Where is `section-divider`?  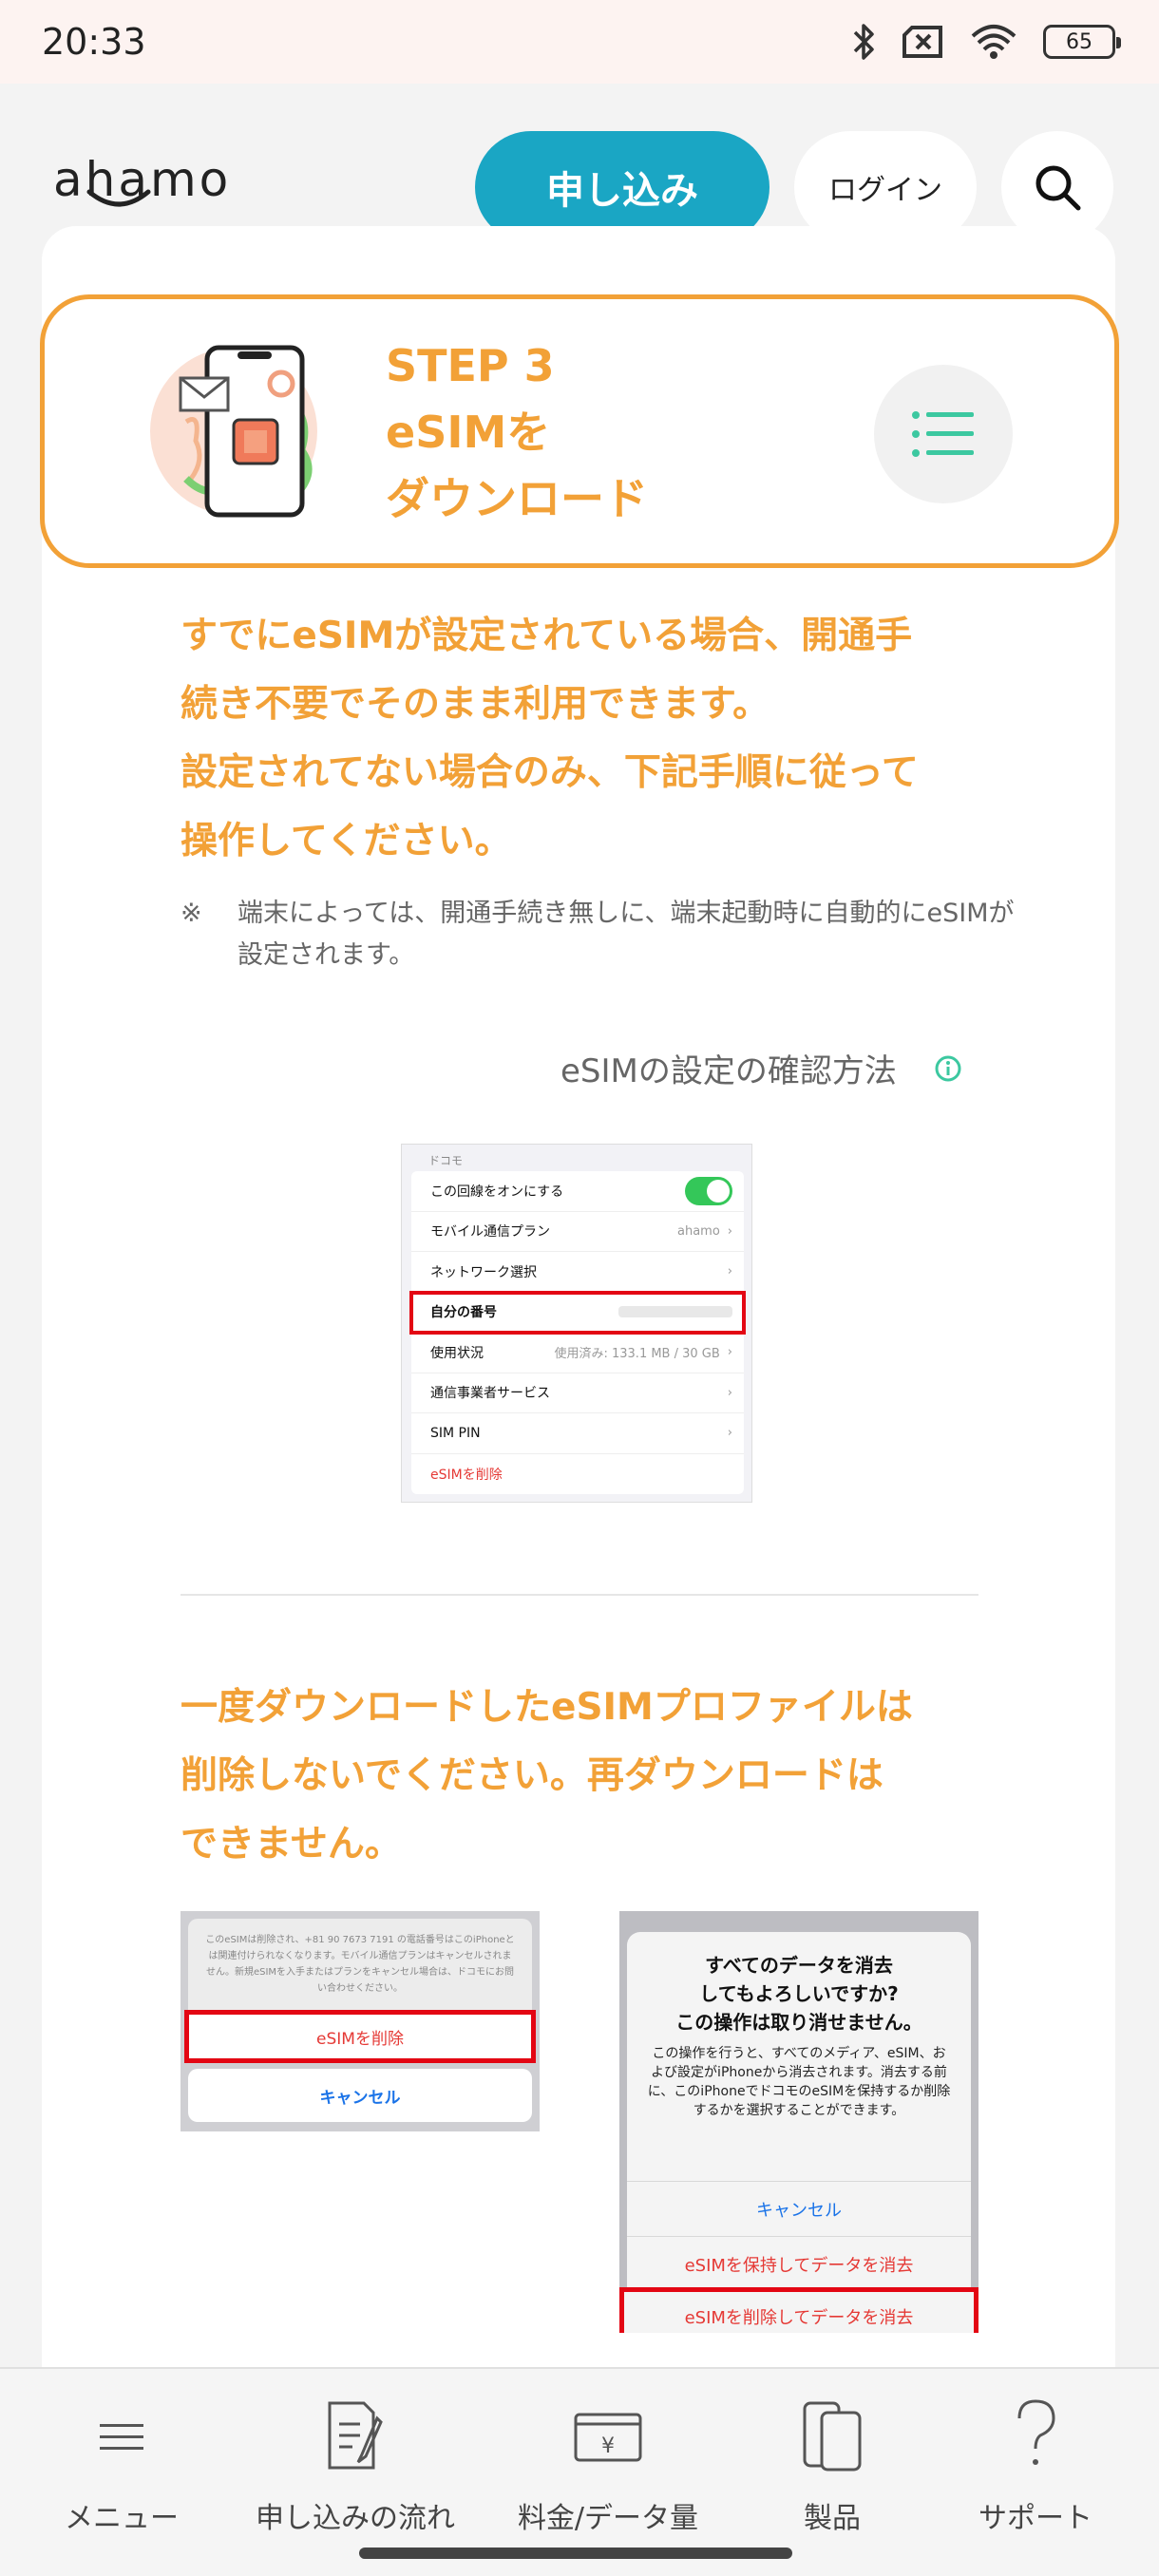 section-divider is located at coordinates (579, 1595).